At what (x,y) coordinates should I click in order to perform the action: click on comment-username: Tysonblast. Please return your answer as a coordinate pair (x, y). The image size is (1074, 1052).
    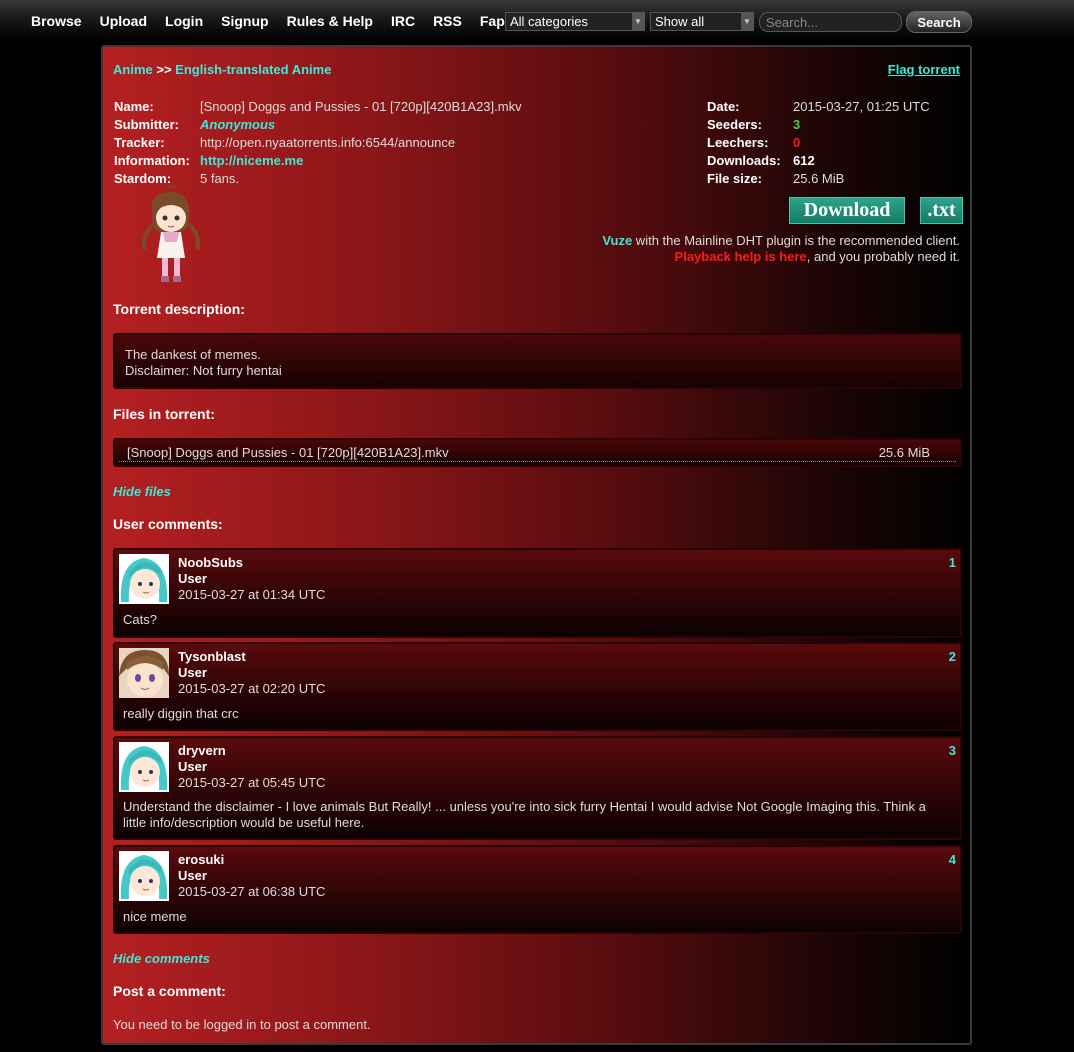
    Looking at the image, I should click on (212, 656).